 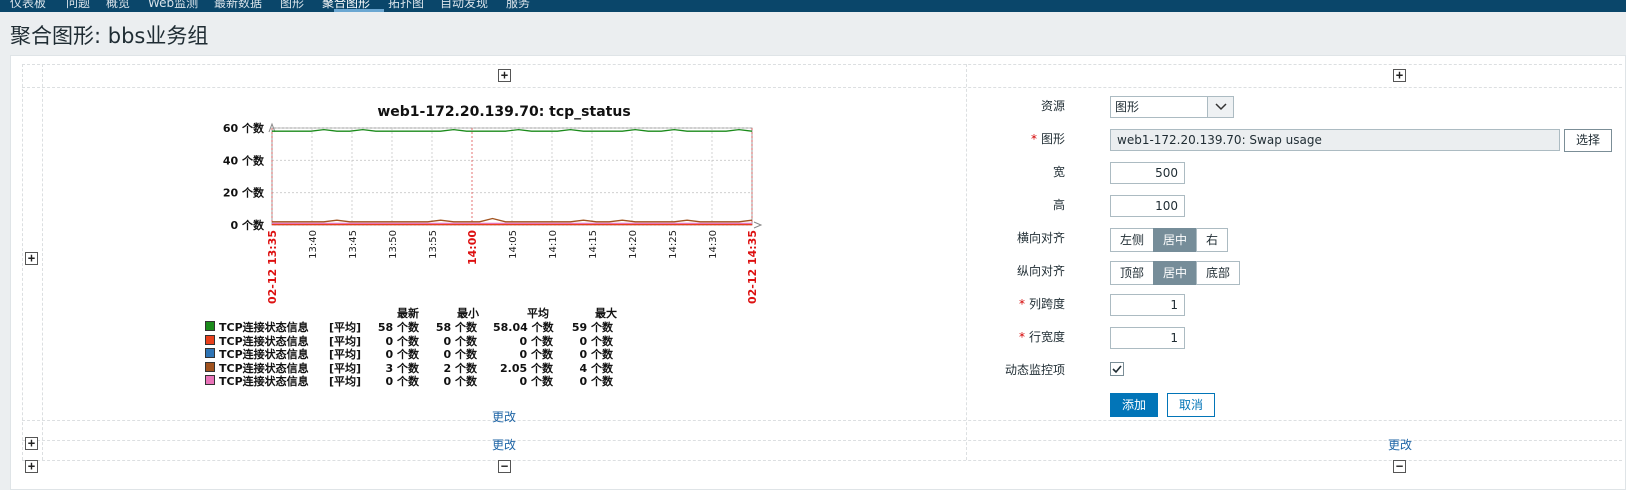 What do you see at coordinates (518, 5) in the screenshot?
I see `nav-item-services: 服务` at bounding box center [518, 5].